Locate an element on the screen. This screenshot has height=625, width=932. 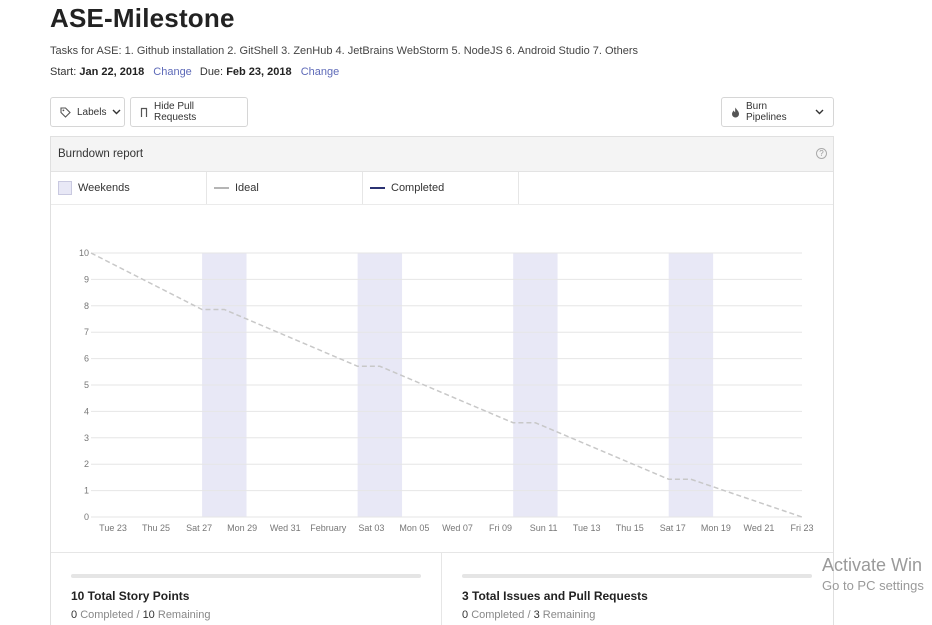
x-tick-label: Sat 27 is located at coordinates (199, 528).